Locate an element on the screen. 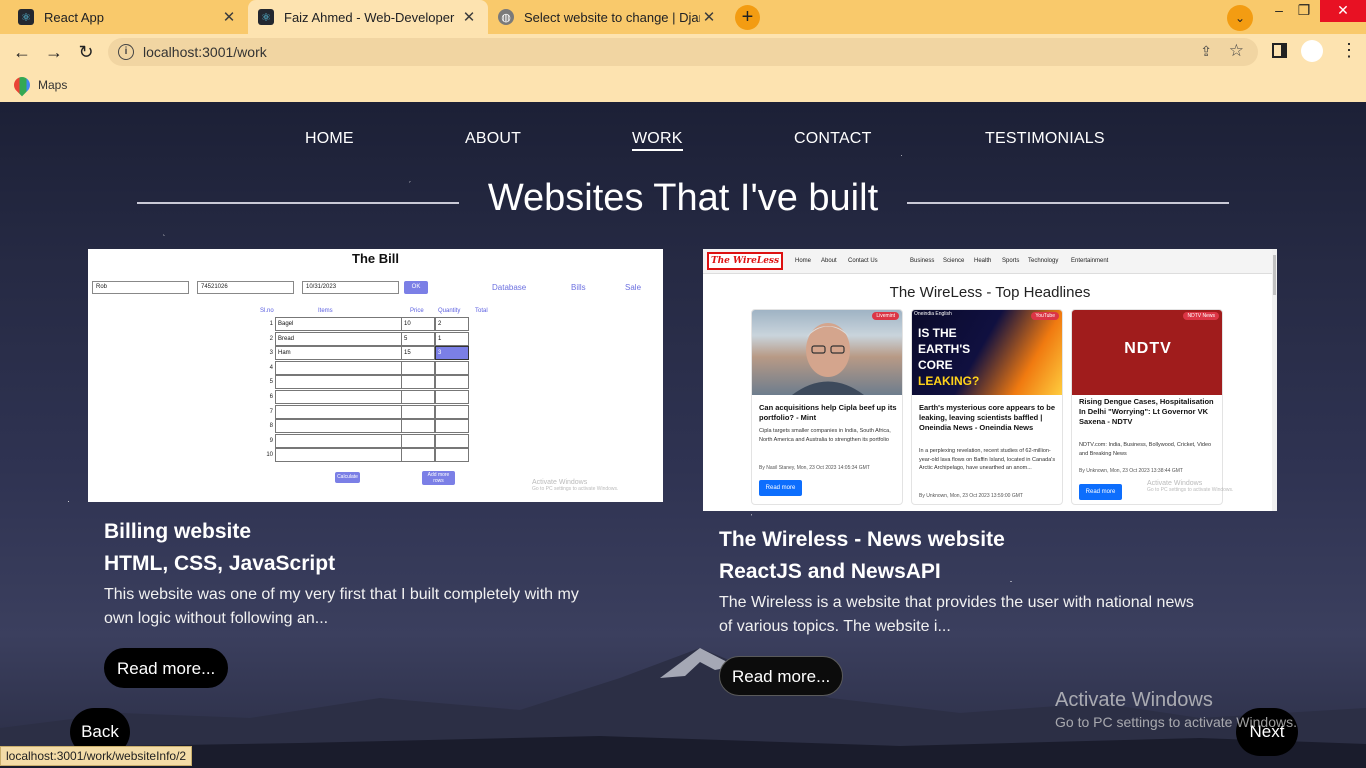 The height and width of the screenshot is (768, 1366). bill-row-number: 4 is located at coordinates (271, 367).